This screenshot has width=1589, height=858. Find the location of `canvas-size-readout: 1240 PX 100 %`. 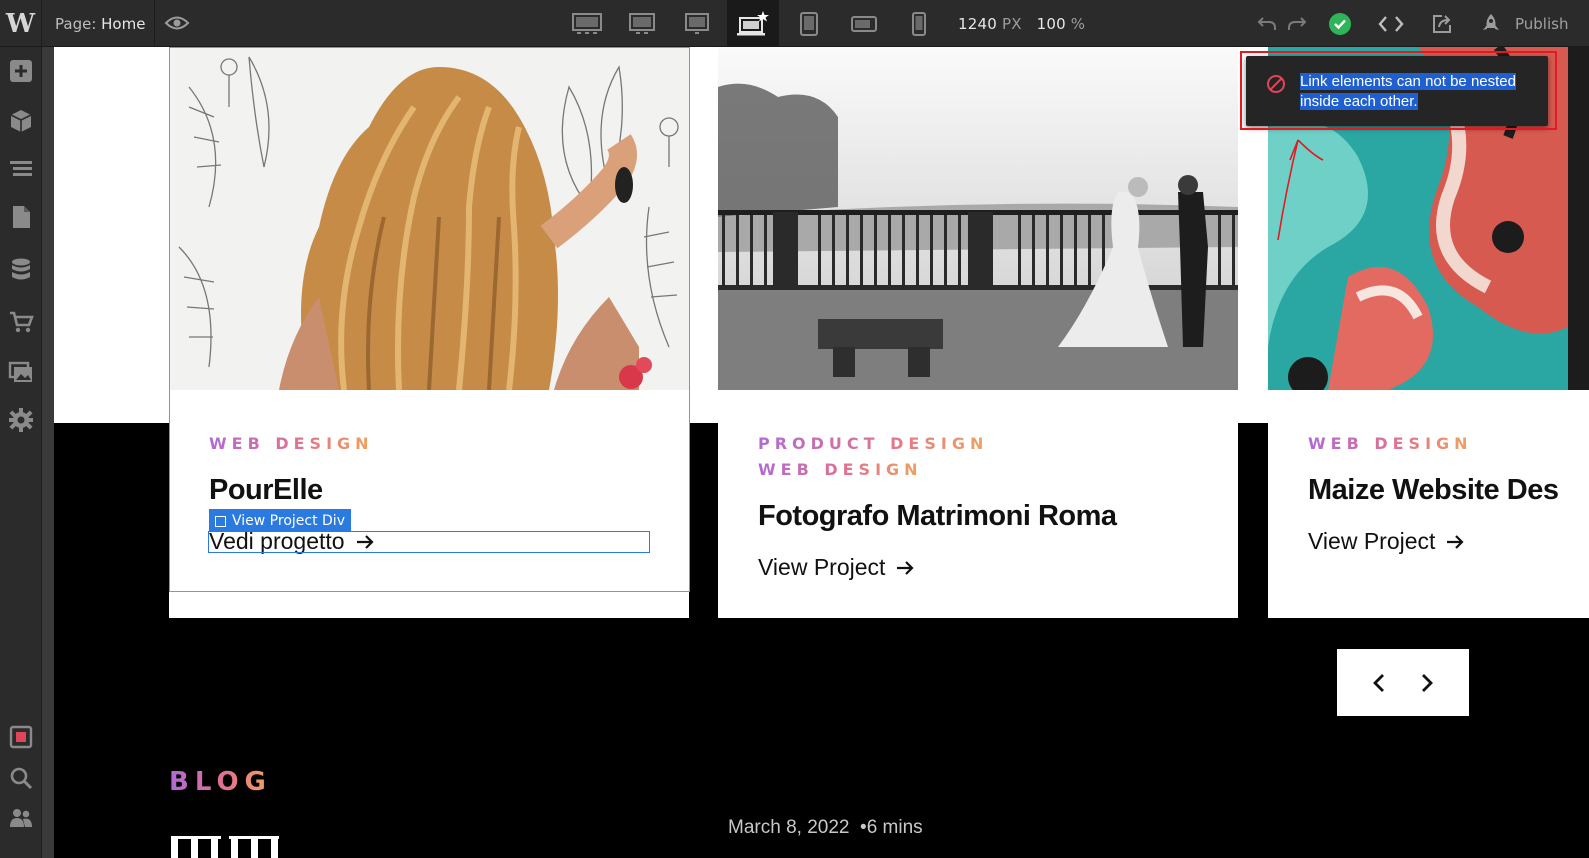

canvas-size-readout: 1240 PX 100 % is located at coordinates (1021, 24).